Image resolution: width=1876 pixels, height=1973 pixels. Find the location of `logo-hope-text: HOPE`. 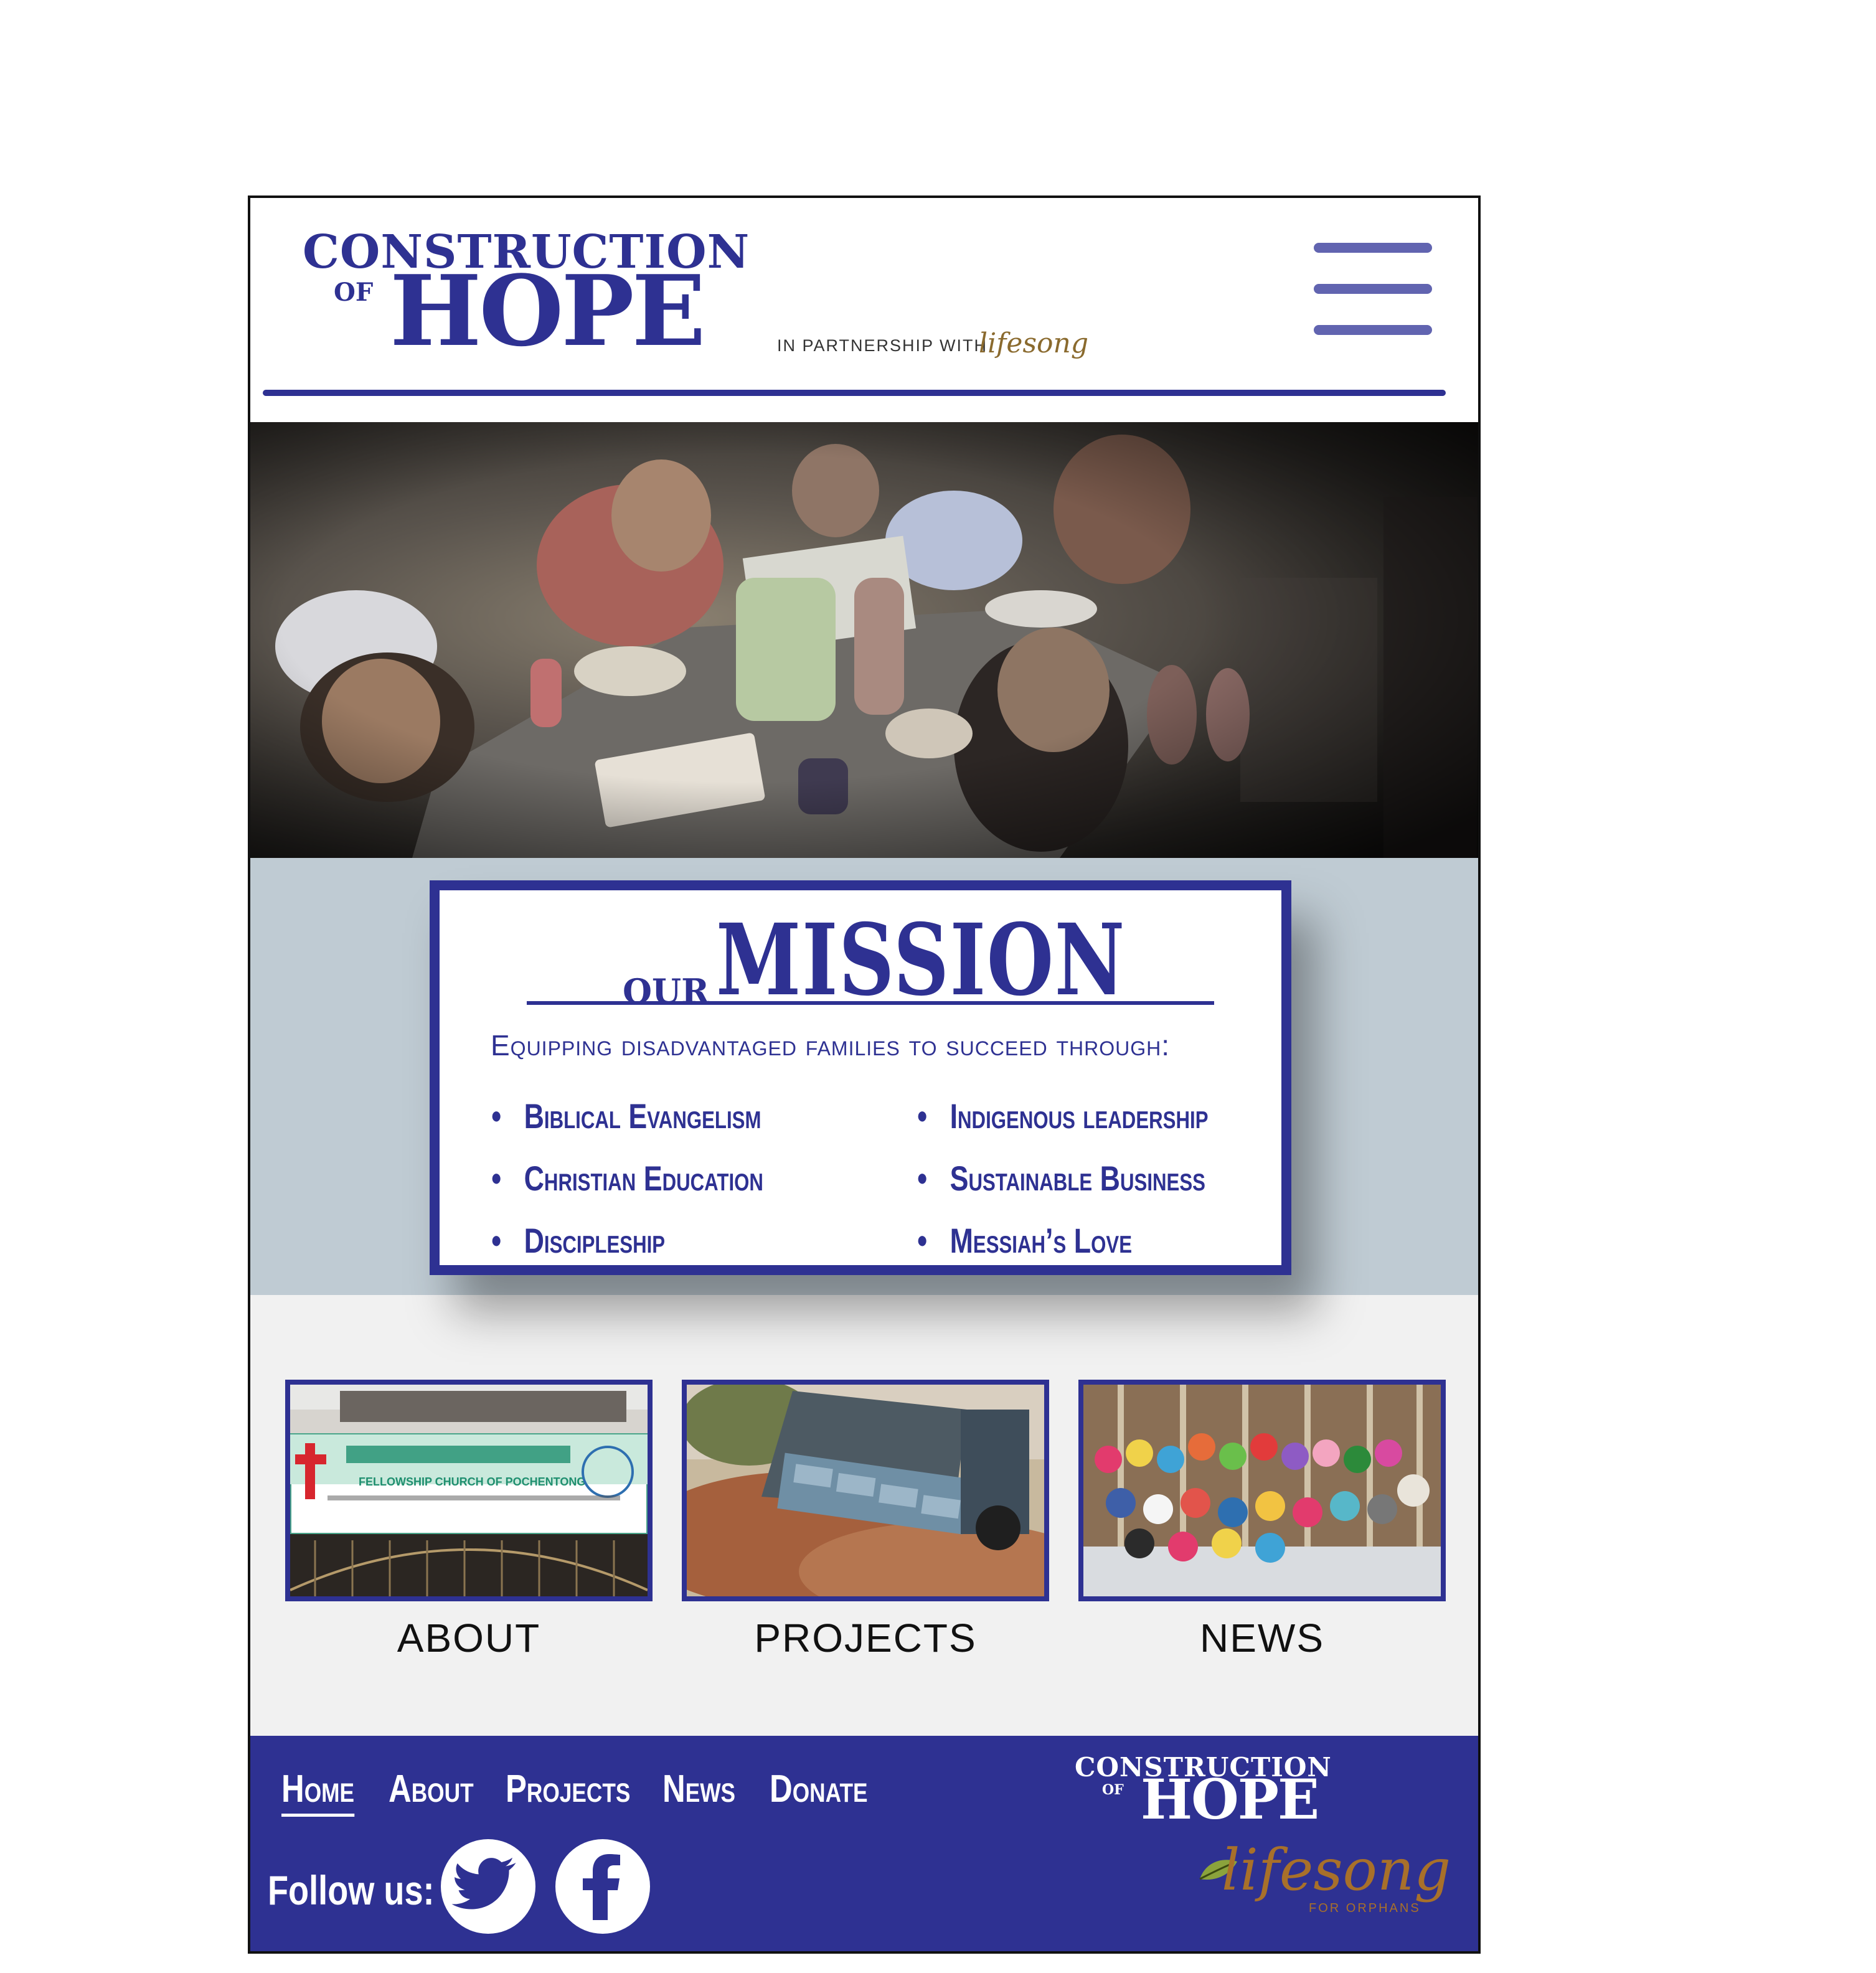

logo-hope-text: HOPE is located at coordinates (547, 311).